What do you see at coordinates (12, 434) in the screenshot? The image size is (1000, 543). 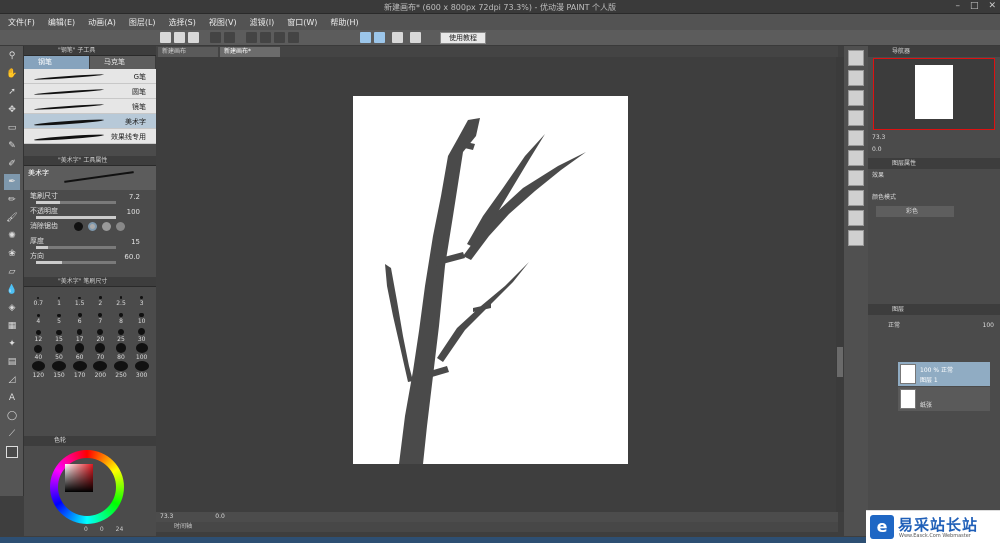 I see `correction-tool-icon: ⟋` at bounding box center [12, 434].